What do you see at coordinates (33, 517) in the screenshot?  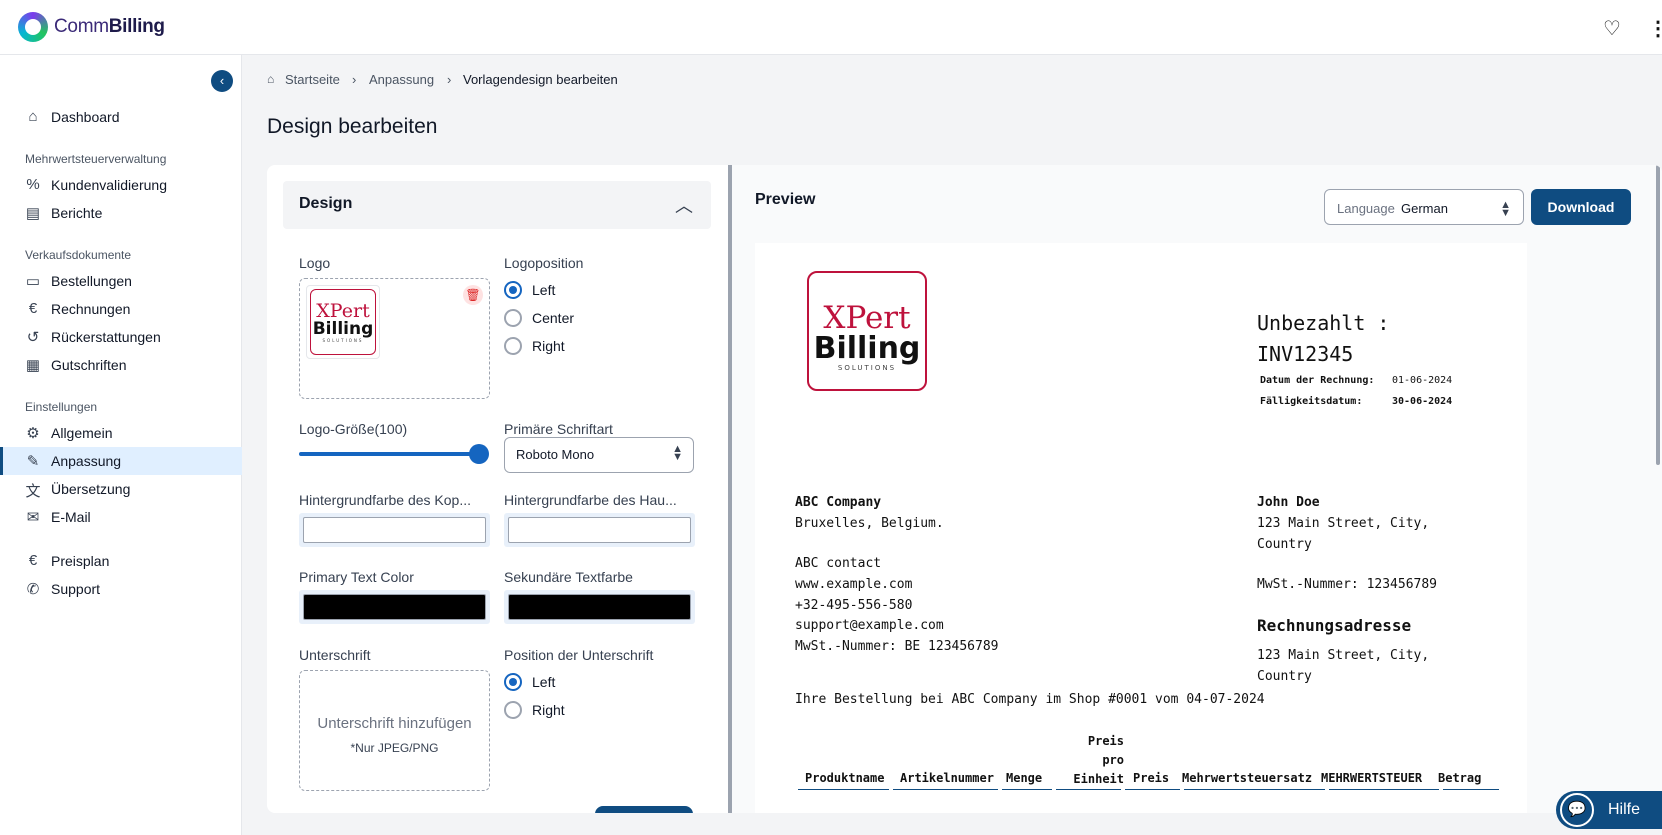 I see `mail-icon: ✉` at bounding box center [33, 517].